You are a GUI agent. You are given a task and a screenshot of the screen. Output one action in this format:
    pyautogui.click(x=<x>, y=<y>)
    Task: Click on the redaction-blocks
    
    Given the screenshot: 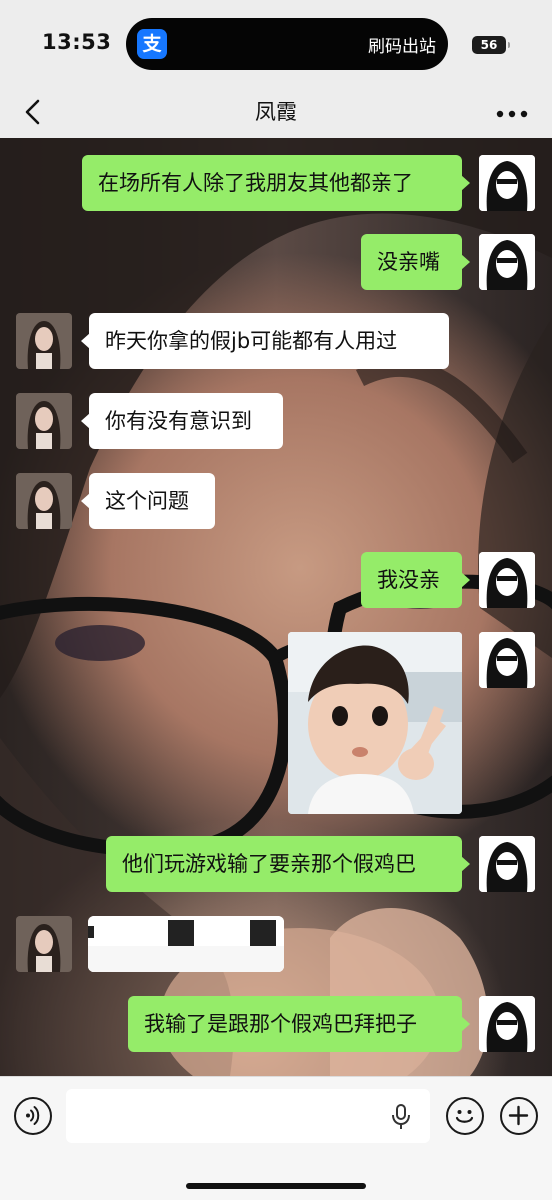 What is the action you would take?
    pyautogui.click(x=186, y=944)
    